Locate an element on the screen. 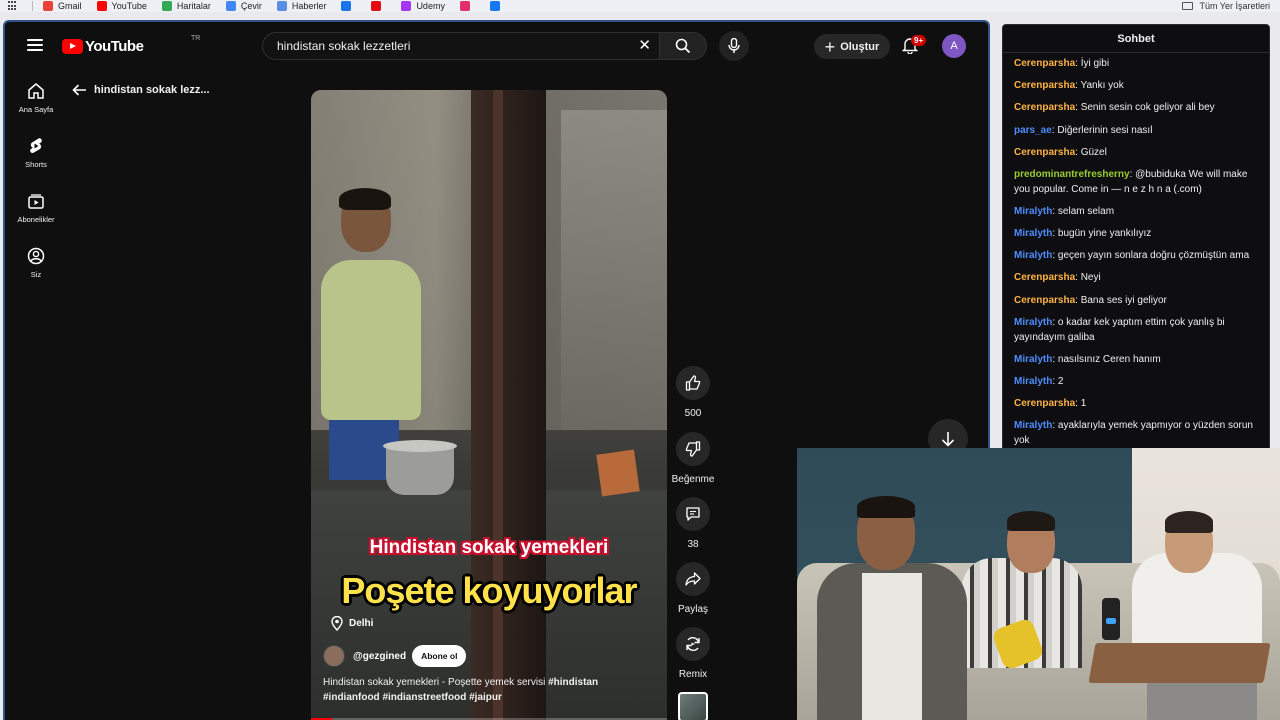 Image resolution: width=1280 pixels, height=720 pixels. youtube-logo: YouTube TR is located at coordinates (131, 45).